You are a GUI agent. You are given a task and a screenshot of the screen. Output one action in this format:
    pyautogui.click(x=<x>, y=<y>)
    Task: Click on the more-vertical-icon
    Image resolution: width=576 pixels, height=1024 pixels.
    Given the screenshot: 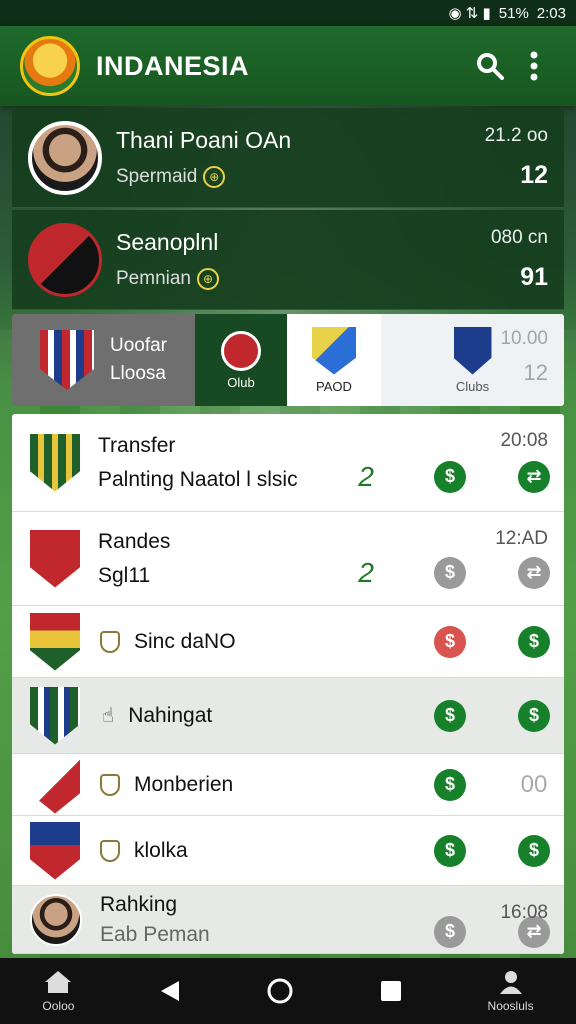 What is the action you would take?
    pyautogui.click(x=534, y=66)
    